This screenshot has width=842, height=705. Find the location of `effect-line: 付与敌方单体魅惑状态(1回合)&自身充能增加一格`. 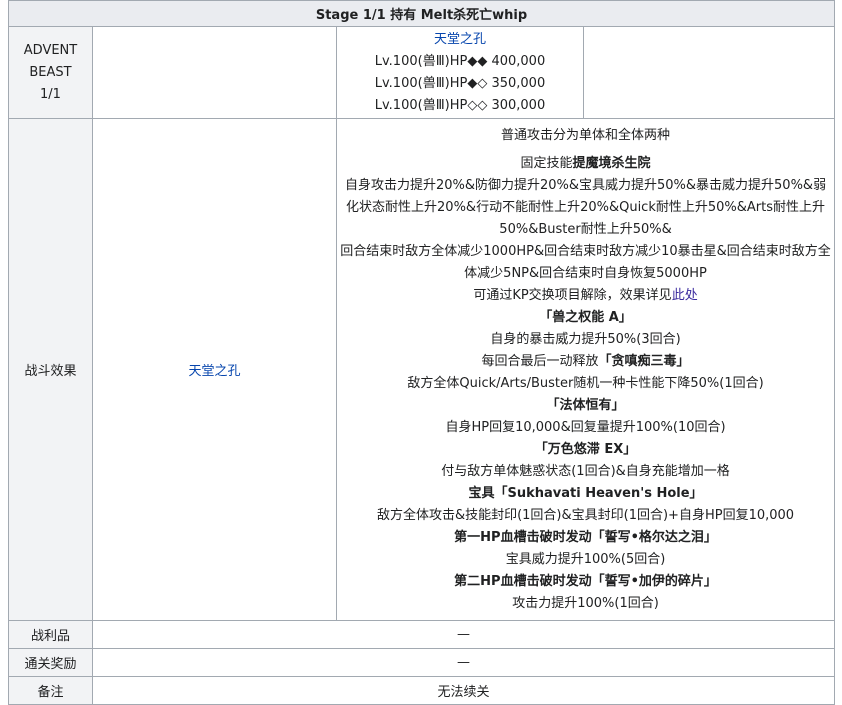

effect-line: 付与敌方单体魅惑状态(1回合)&自身充能增加一格 is located at coordinates (585, 471).